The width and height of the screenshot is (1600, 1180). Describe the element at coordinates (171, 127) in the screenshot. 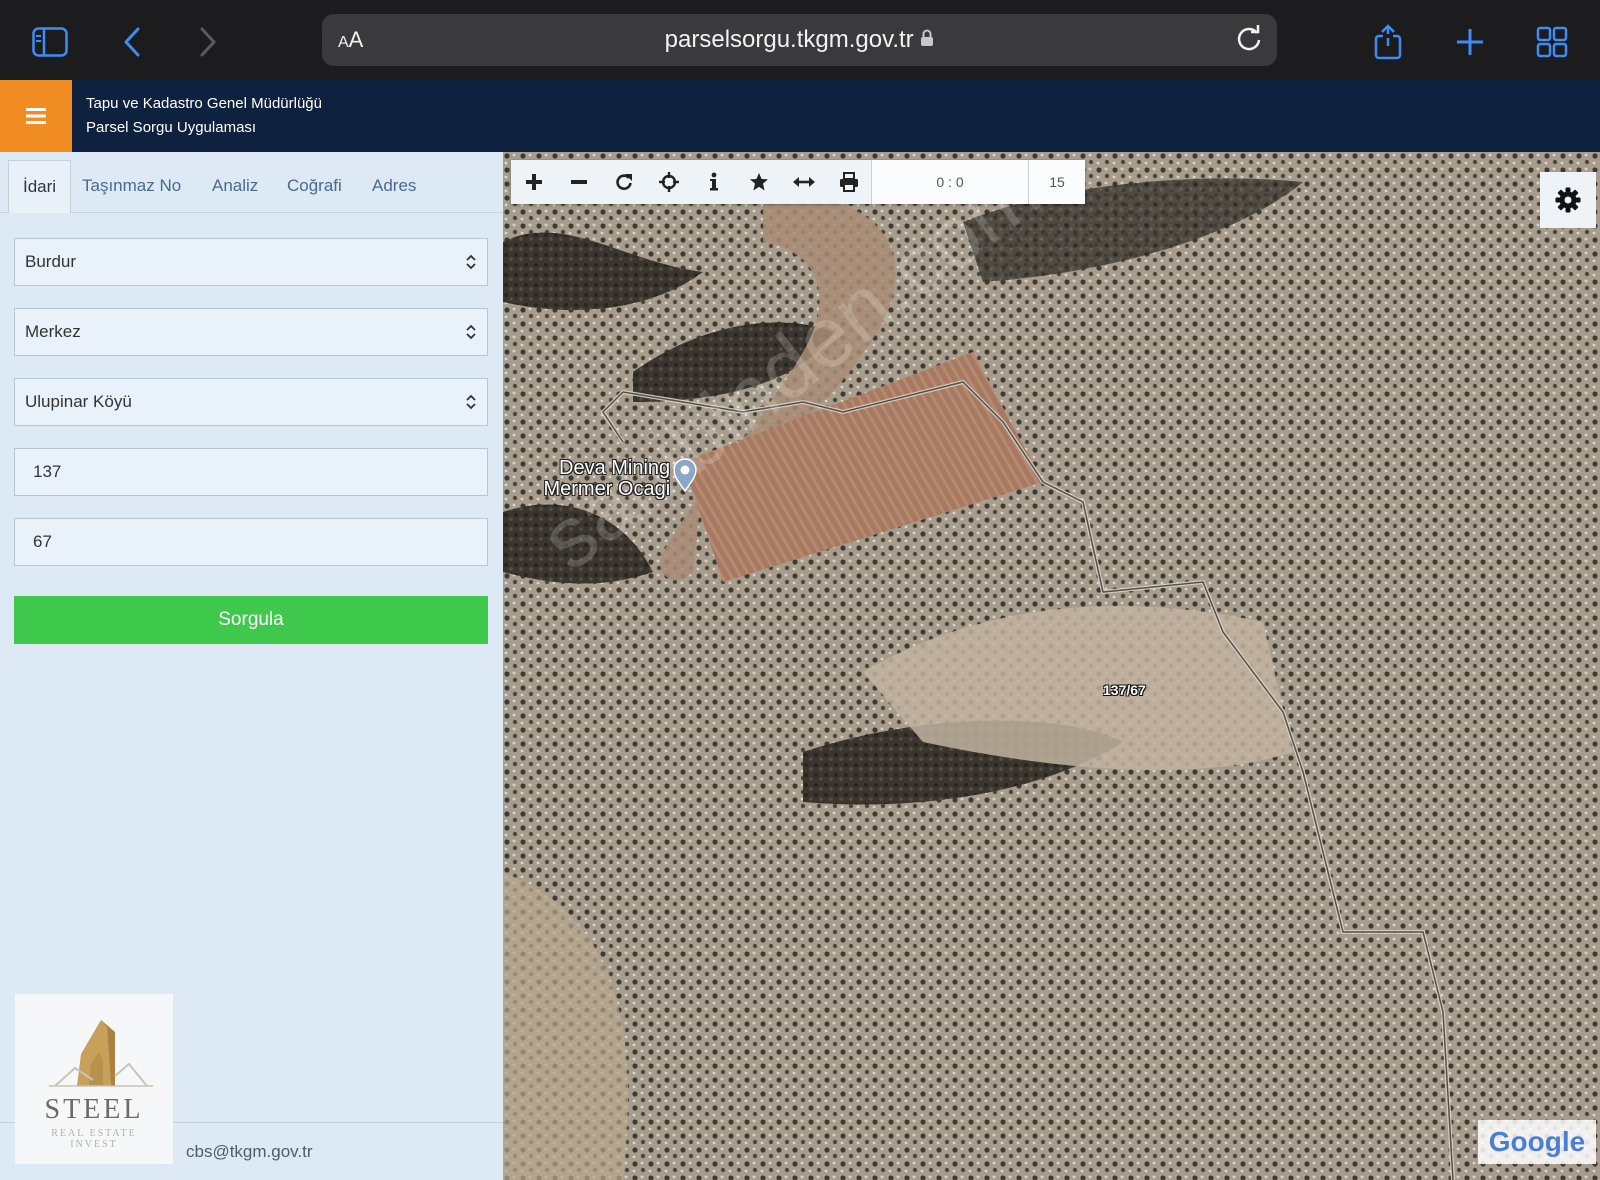

I see `app-title-line2: Parsel Sorgu Uygulaması` at that location.